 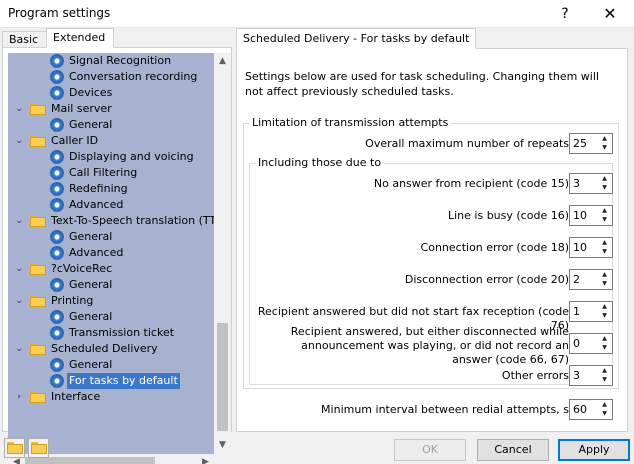 What do you see at coordinates (111, 333) in the screenshot?
I see `tree-leaf-item: Transmission ticket` at bounding box center [111, 333].